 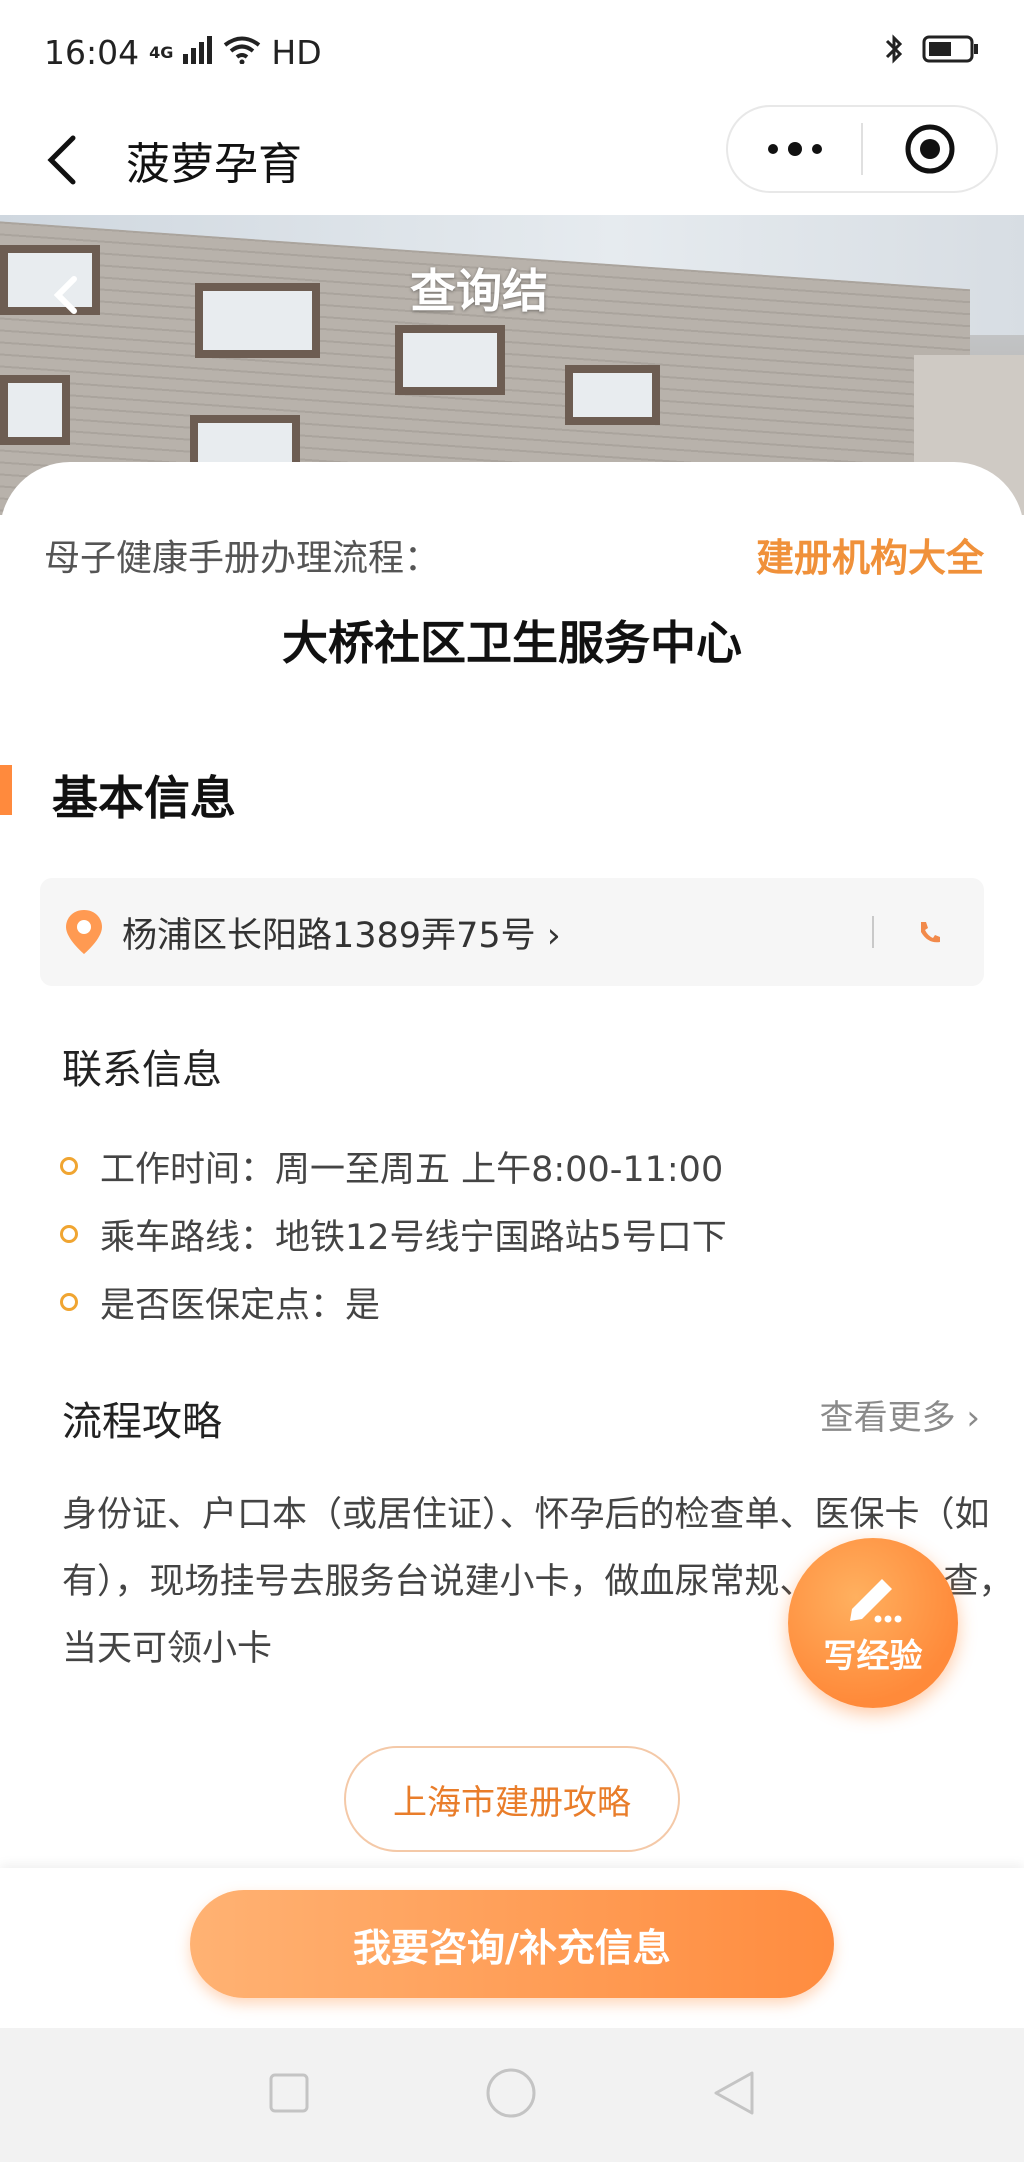 I want to click on write-experience-button: 写经验, so click(x=873, y=1623).